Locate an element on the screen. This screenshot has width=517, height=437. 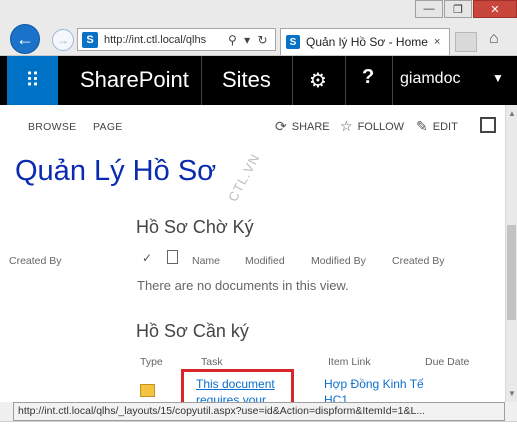
address-bar: S http://int.ctl.local/qlhs ⚲ ▾ ↻ is located at coordinates (176, 39).